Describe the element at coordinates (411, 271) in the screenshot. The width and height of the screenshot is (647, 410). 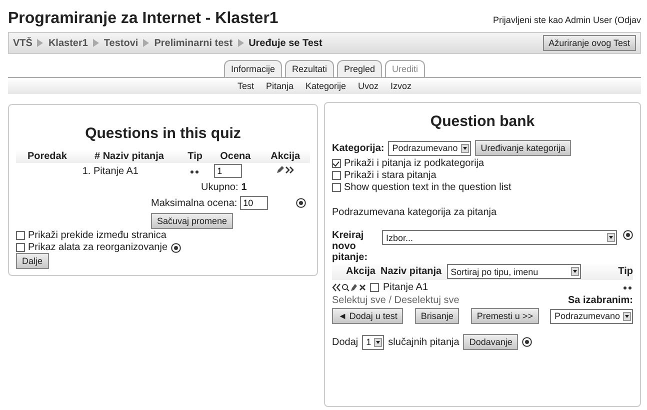
I see `column-header: Naziv pitanja` at that location.